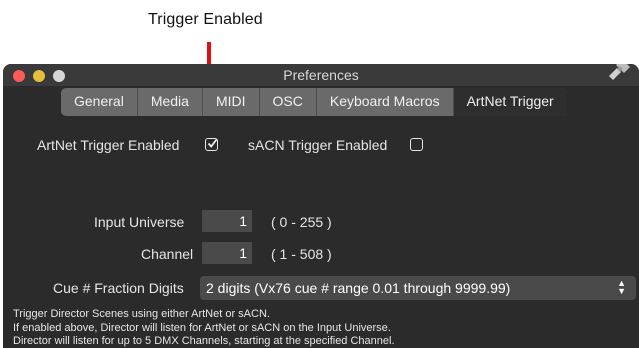  I want to click on annotation-label: Trigger Enabled, so click(205, 19).